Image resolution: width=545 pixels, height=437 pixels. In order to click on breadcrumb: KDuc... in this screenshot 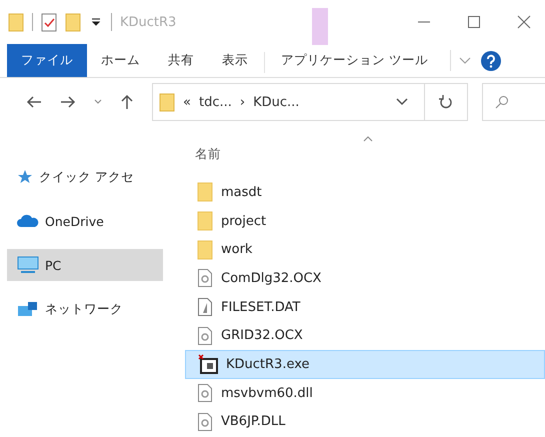, I will do `click(276, 102)`.